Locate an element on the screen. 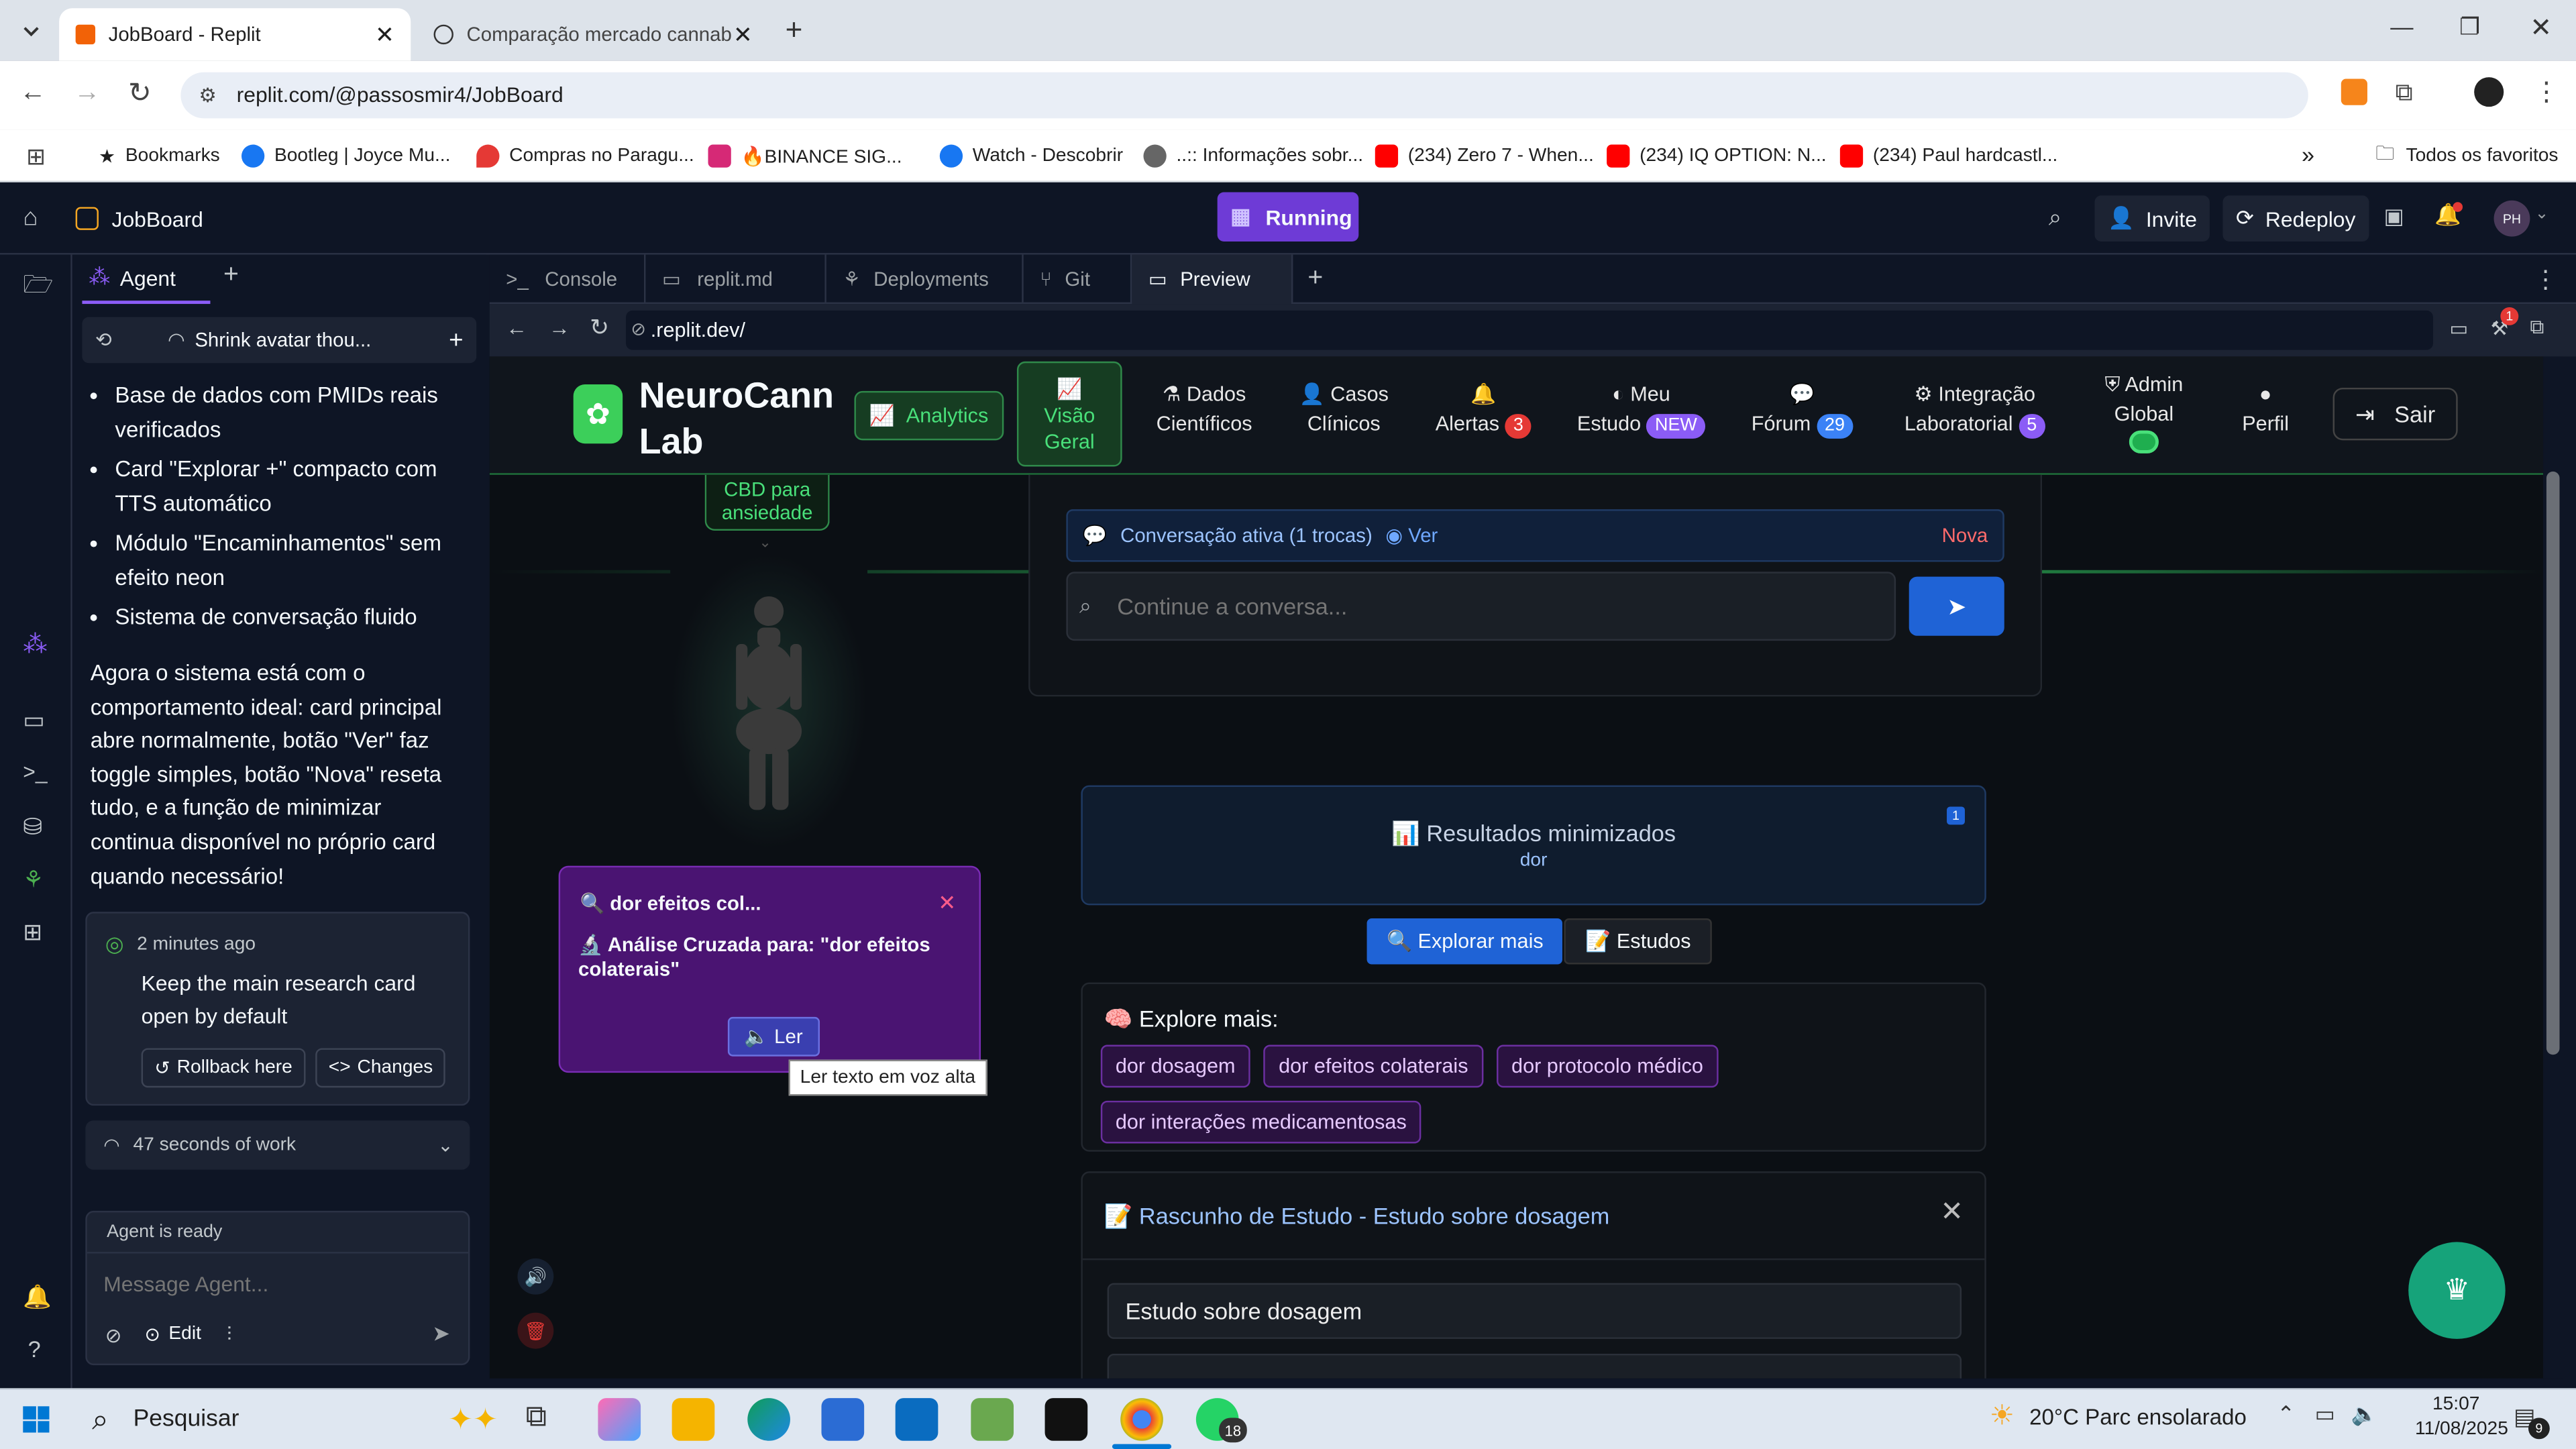 The width and height of the screenshot is (2576, 1449). back-icon: ← is located at coordinates (32, 94).